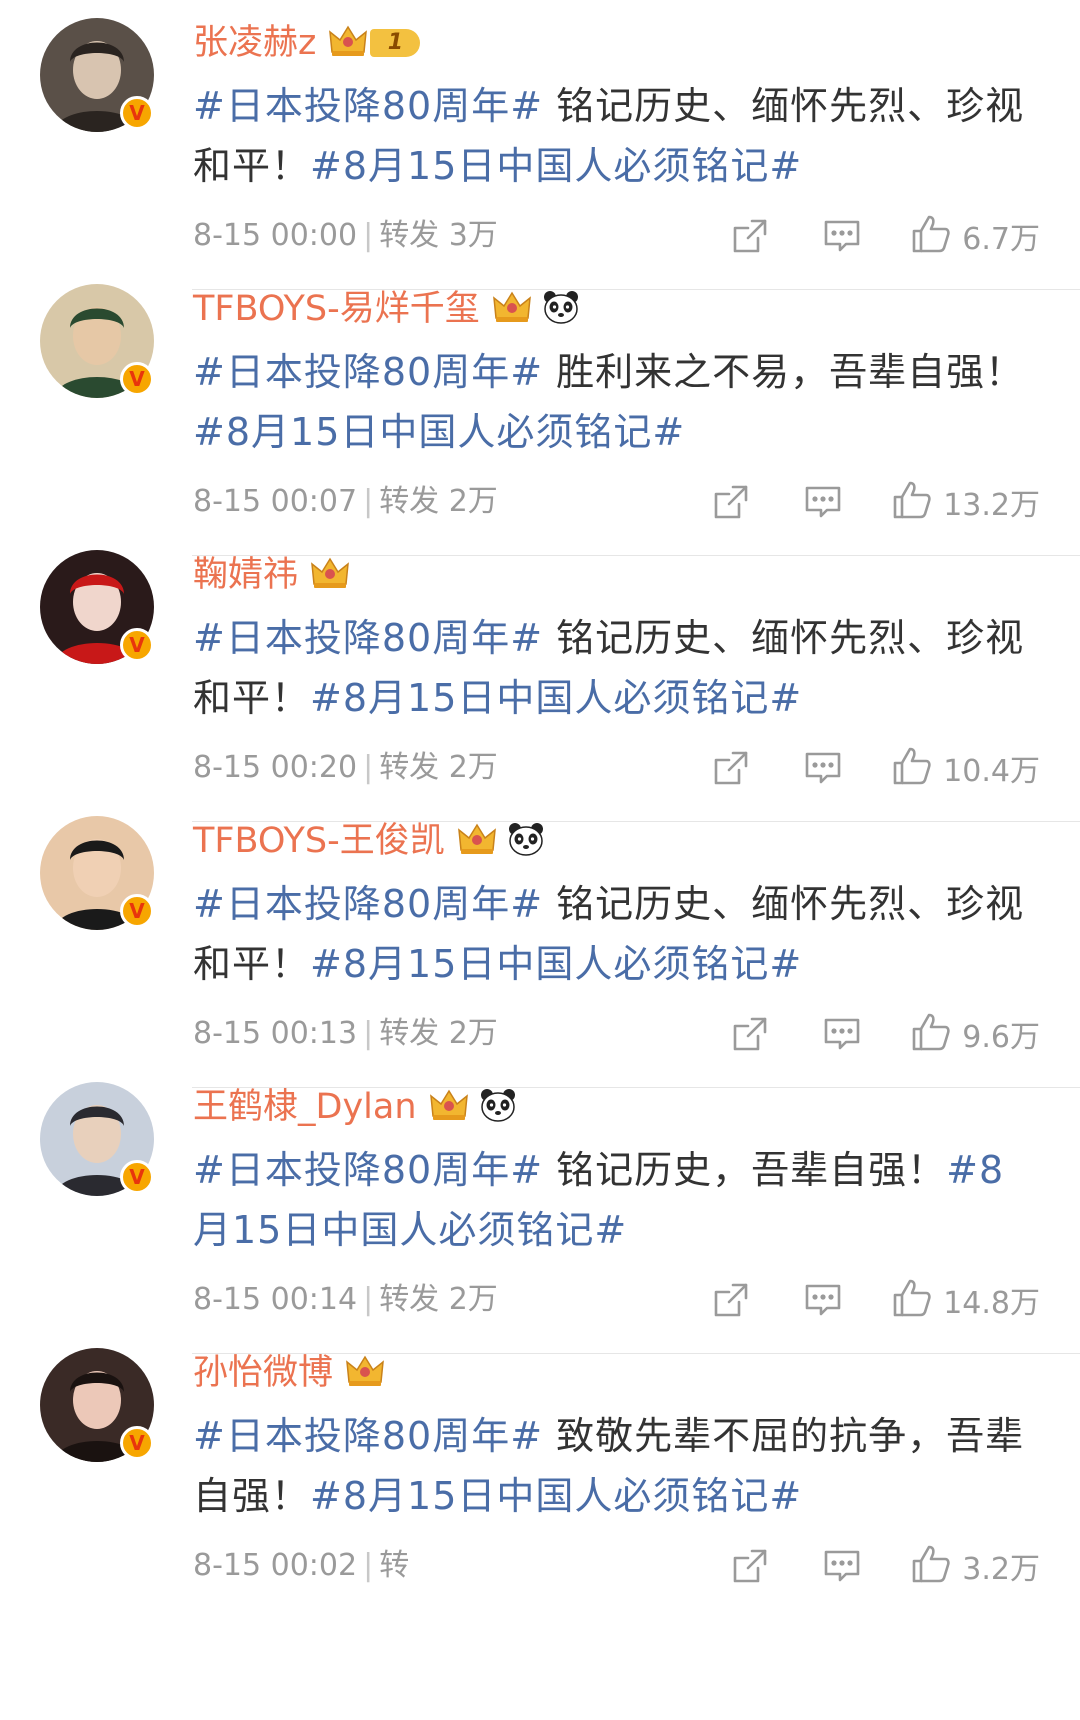  I want to click on like-button: 14.8万, so click(965, 1300).